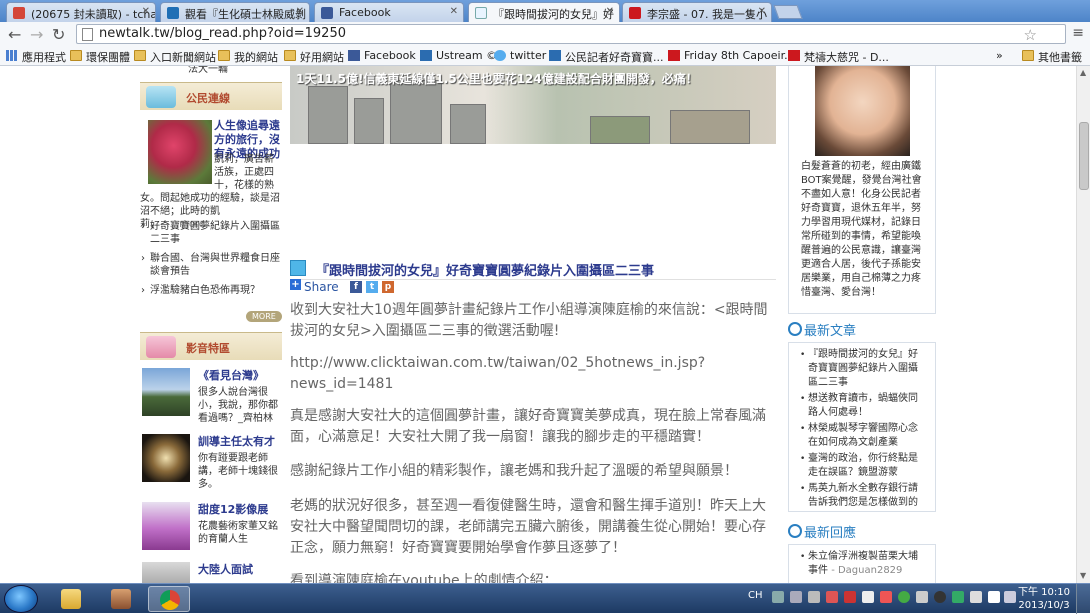 The height and width of the screenshot is (614, 1090). What do you see at coordinates (238, 405) in the screenshot?
I see `video-text: 很多人說台灣很小，我說，那你都看過嗎？_齊柏林` at bounding box center [238, 405].